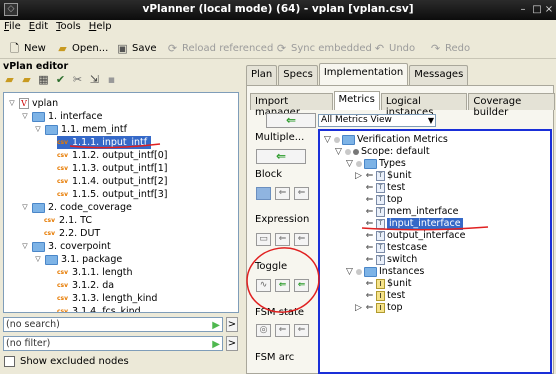 This screenshot has width=556, height=374. I want to click on tree-node: ⇐ Ttop, so click(384, 200).